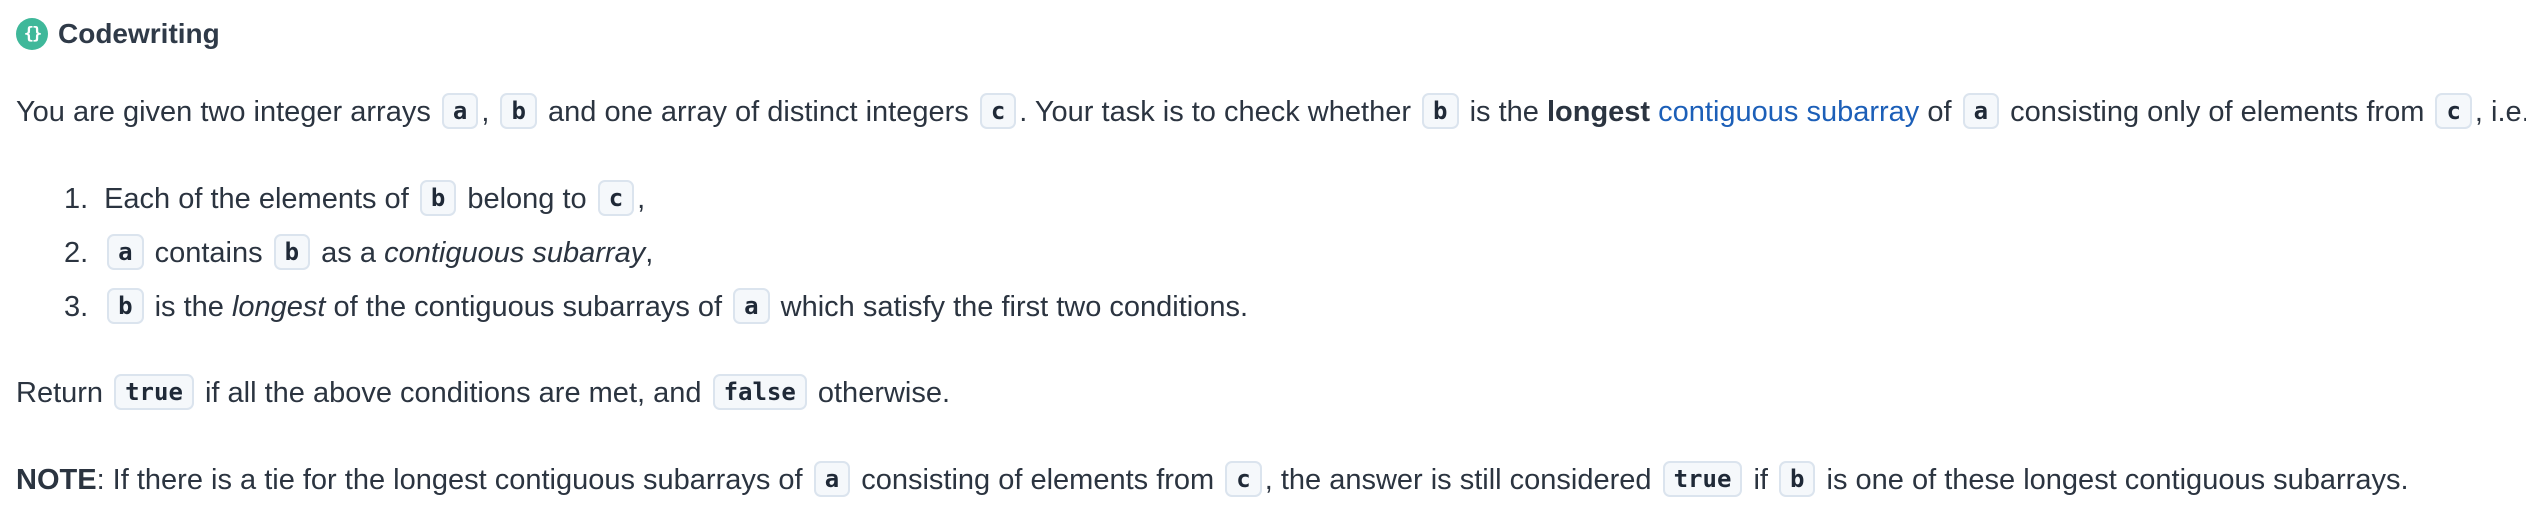  I want to click on contiguous-subarray-link: contiguous subarray, so click(1788, 112).